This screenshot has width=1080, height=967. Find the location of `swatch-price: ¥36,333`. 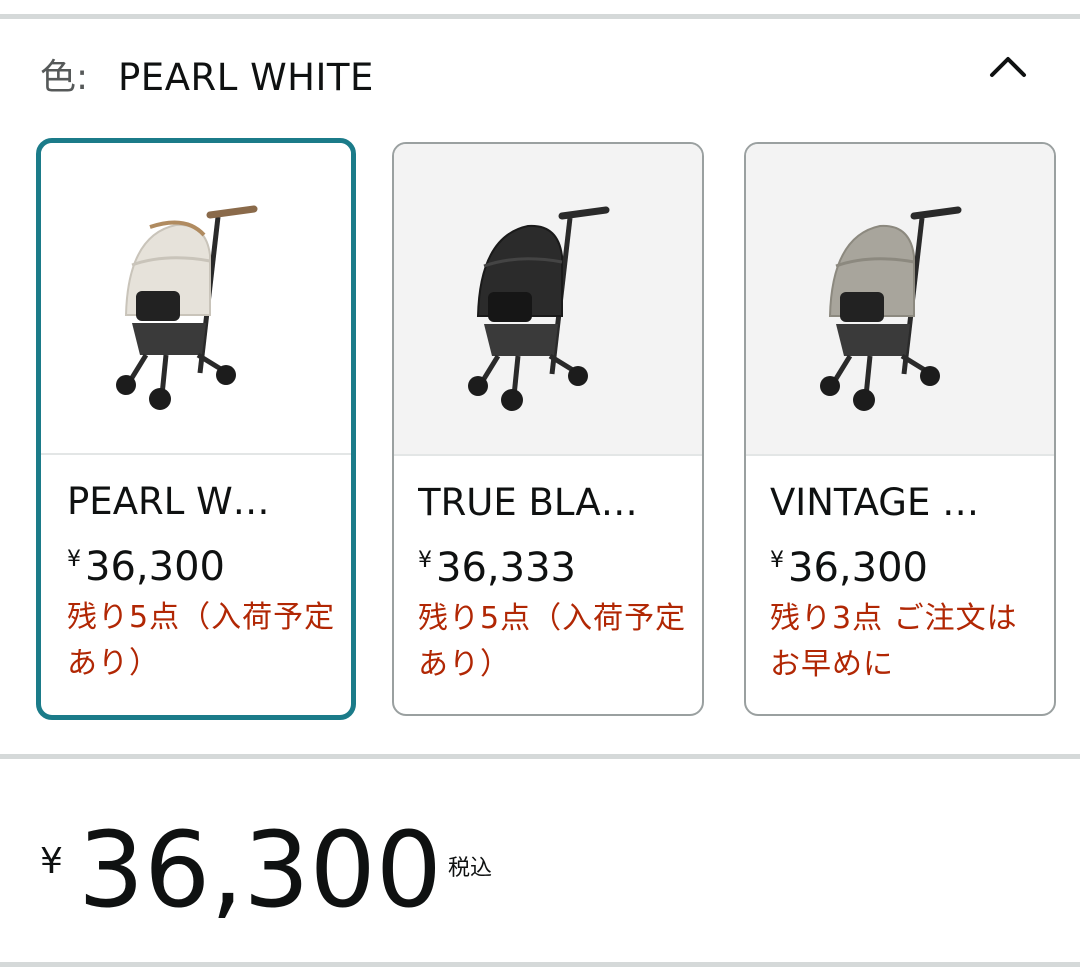

swatch-price: ¥36,333 is located at coordinates (497, 564).